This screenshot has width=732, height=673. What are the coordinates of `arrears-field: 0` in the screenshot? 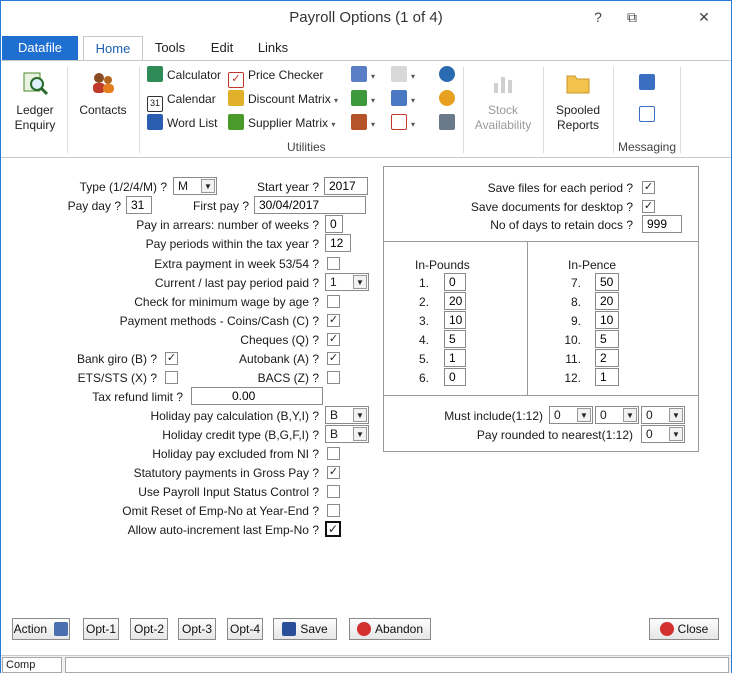 It's located at (334, 224).